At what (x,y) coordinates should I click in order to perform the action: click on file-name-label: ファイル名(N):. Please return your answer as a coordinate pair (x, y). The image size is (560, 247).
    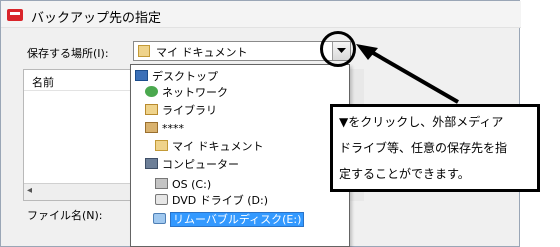
    Looking at the image, I should click on (65, 215).